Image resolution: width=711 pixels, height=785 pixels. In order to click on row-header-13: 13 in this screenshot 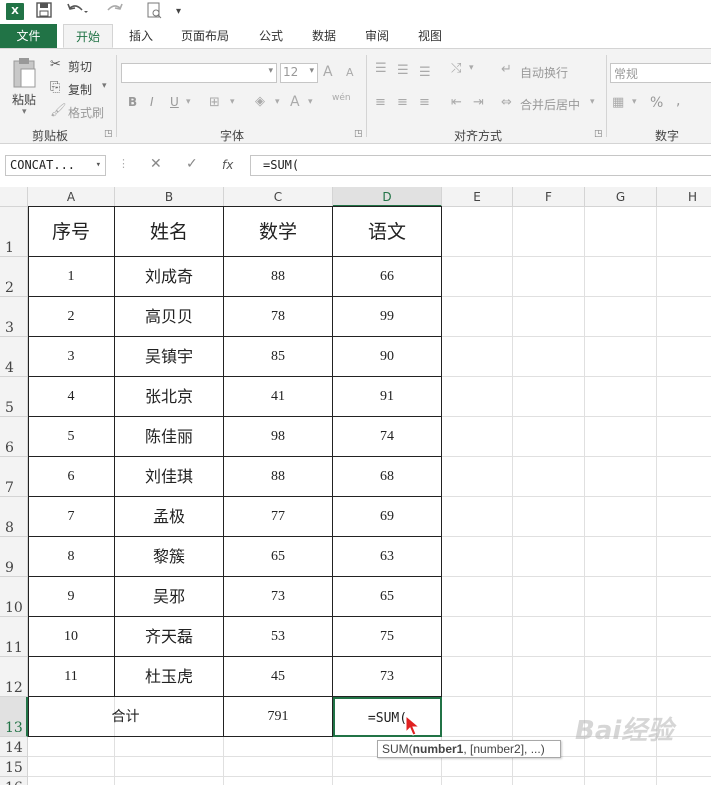, I will do `click(14, 717)`.